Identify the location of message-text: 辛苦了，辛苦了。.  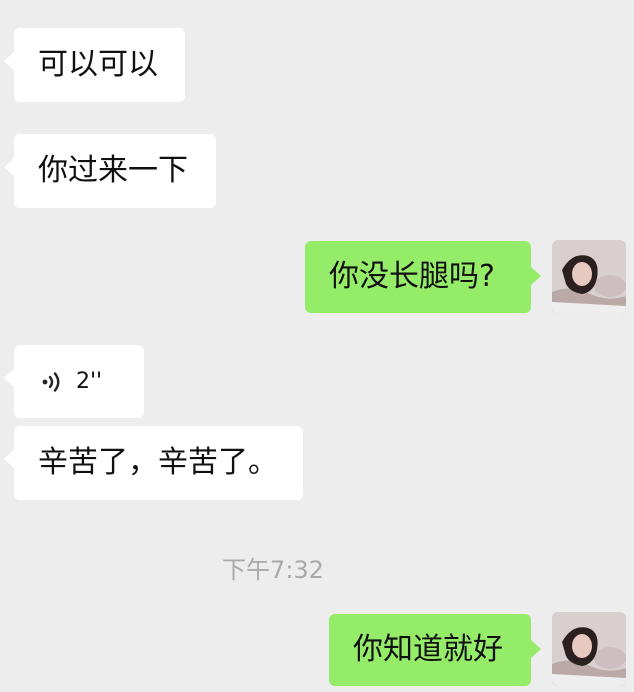
(158, 462).